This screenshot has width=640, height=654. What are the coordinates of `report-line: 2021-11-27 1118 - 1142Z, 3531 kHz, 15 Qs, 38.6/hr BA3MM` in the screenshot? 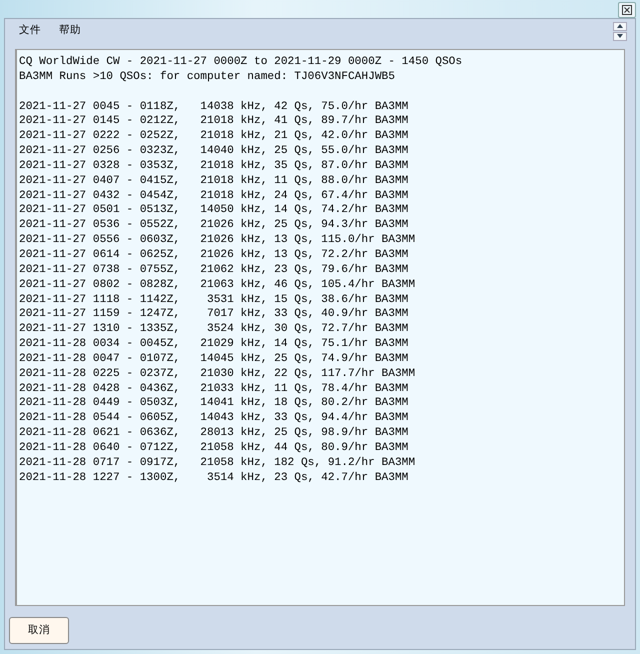 It's located at (213, 300).